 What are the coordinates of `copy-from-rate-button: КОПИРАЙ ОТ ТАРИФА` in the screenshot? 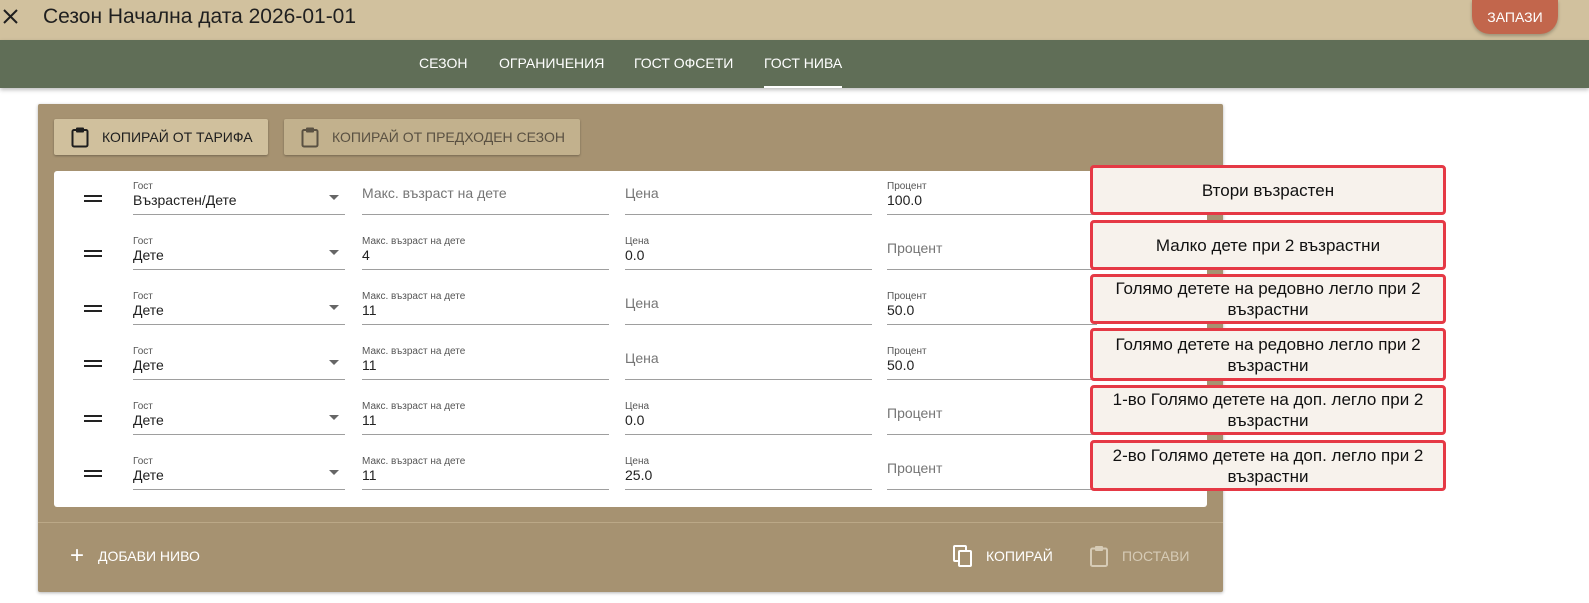 It's located at (161, 137).